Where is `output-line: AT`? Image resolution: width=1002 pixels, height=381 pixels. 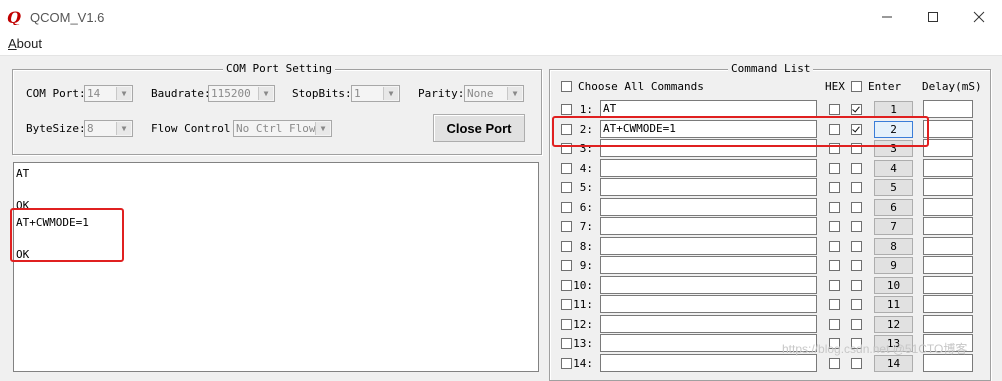
output-line: AT is located at coordinates (23, 173).